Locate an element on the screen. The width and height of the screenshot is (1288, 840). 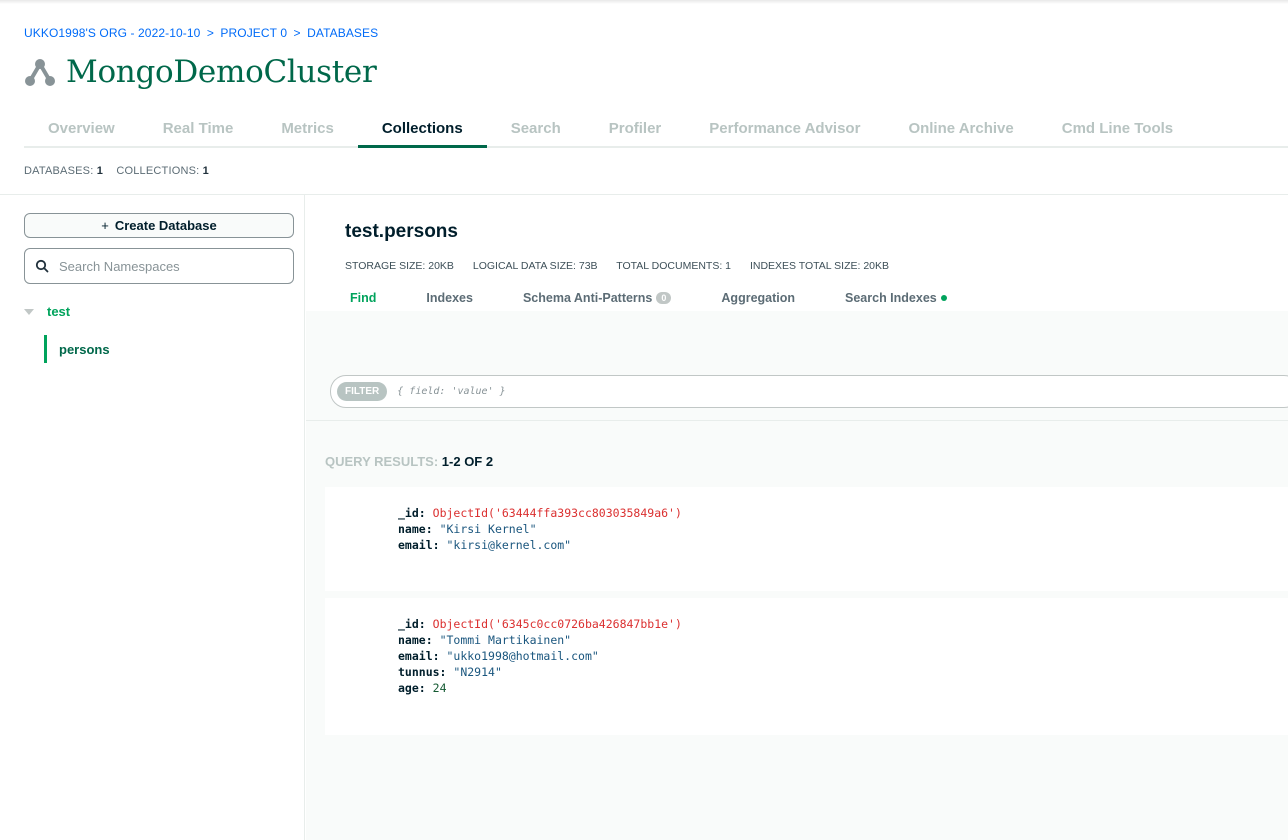
sidebar-item-collection: persons is located at coordinates (77, 349).